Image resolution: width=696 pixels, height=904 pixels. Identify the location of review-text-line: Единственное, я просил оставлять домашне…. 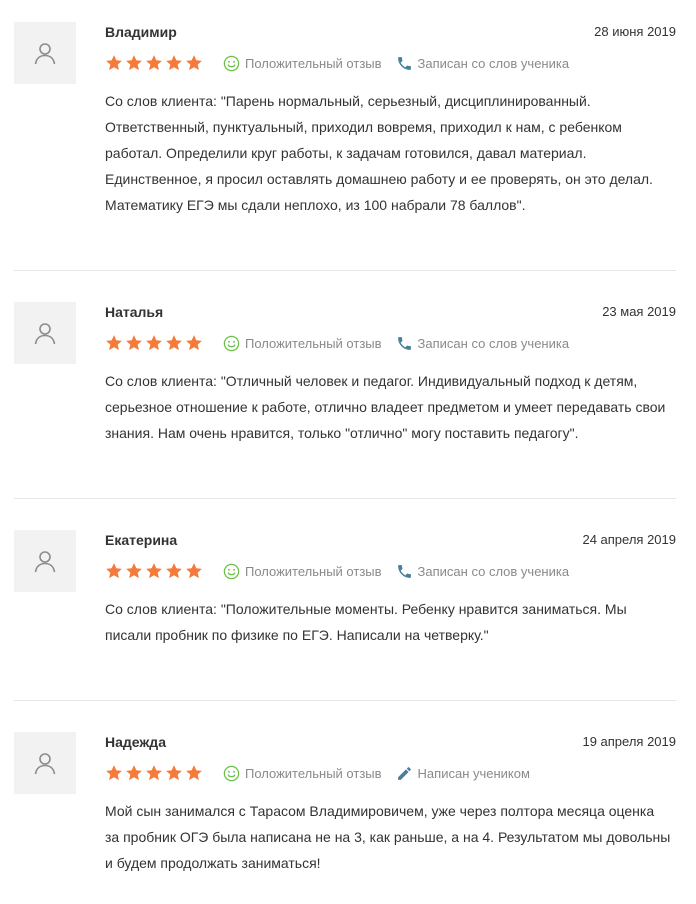
(379, 179).